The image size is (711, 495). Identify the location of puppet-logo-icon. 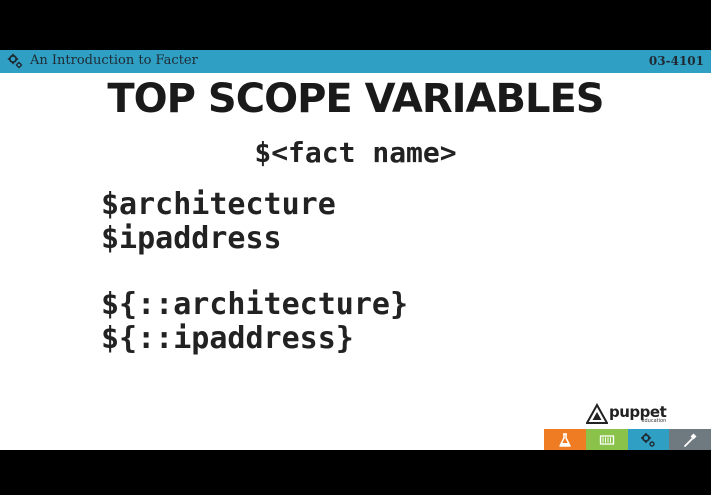
(597, 413).